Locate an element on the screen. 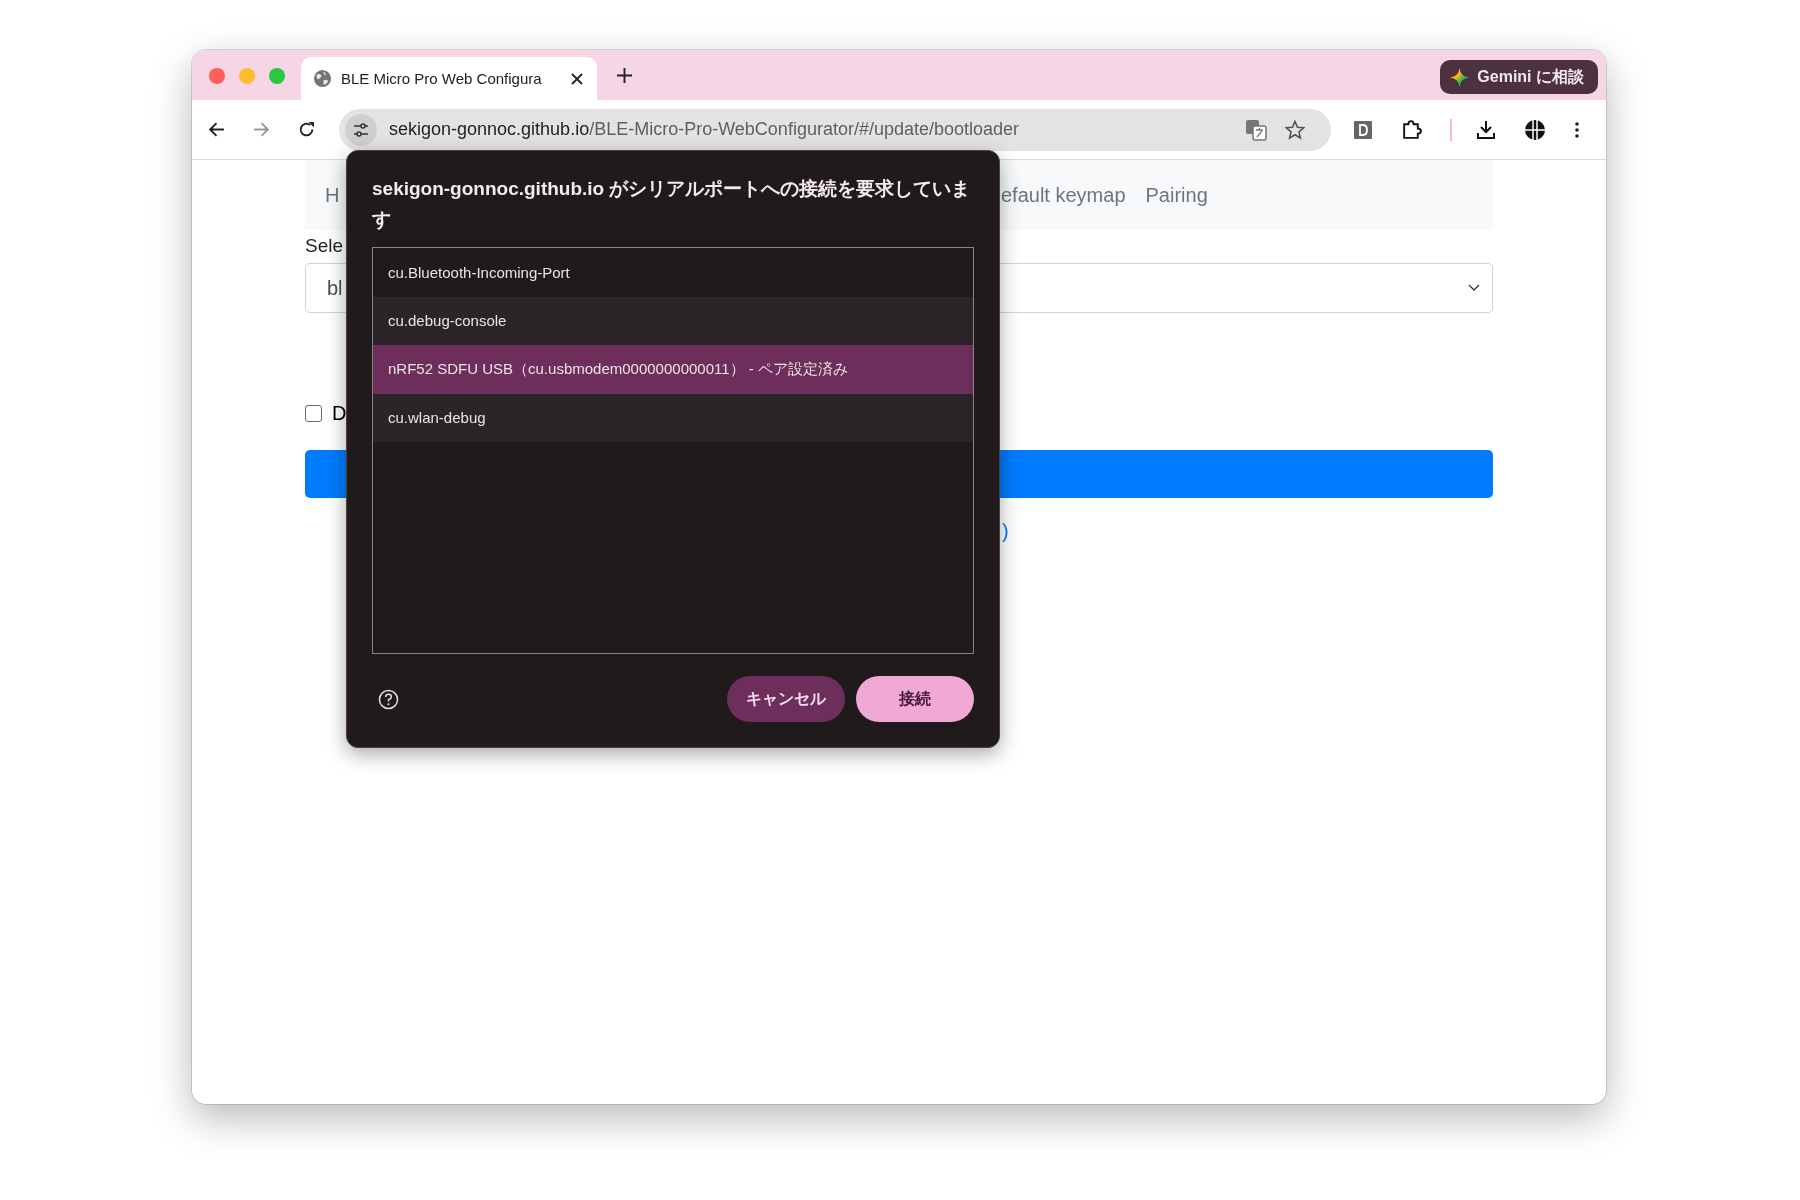 This screenshot has width=1800, height=1200. browser-tab: BLE Micro Pro Web Configura is located at coordinates (449, 78).